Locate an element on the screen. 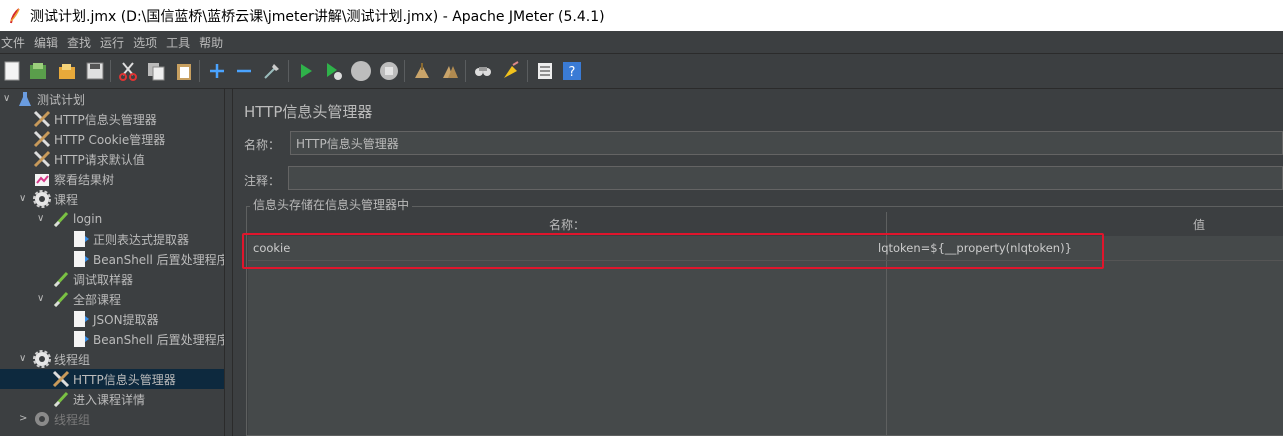 The width and height of the screenshot is (1283, 436). menu-options: 选项 is located at coordinates (148, 42).